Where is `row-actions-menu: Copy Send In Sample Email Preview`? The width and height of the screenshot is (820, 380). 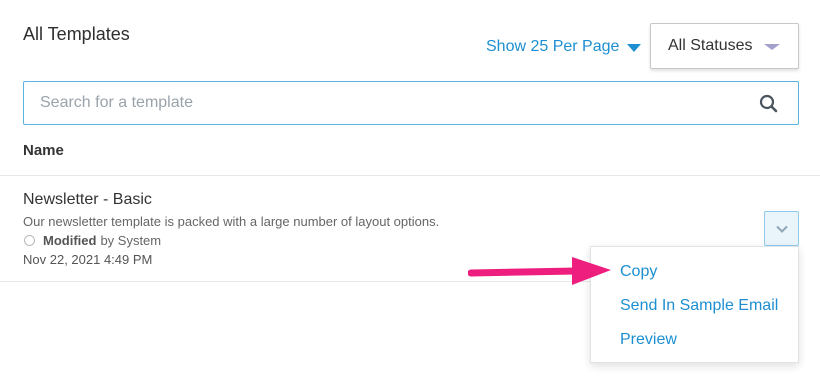 row-actions-menu: Copy Send In Sample Email Preview is located at coordinates (694, 304).